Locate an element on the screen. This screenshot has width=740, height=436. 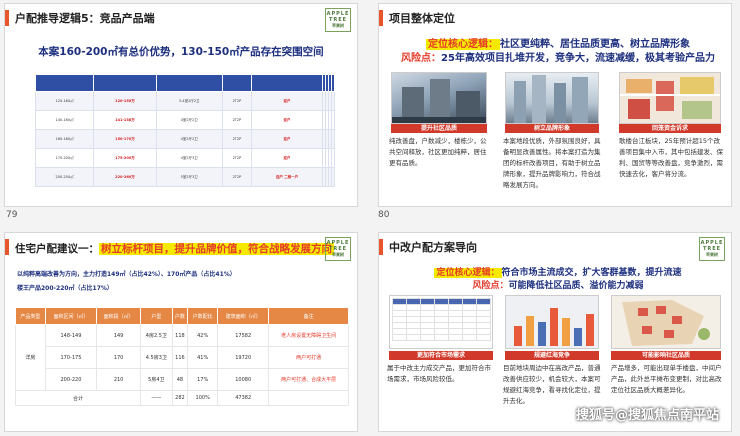
table-row: 170-175 170 4.5房3卫 116 41% 19720 两户可打通 is located at coordinates (182, 357).